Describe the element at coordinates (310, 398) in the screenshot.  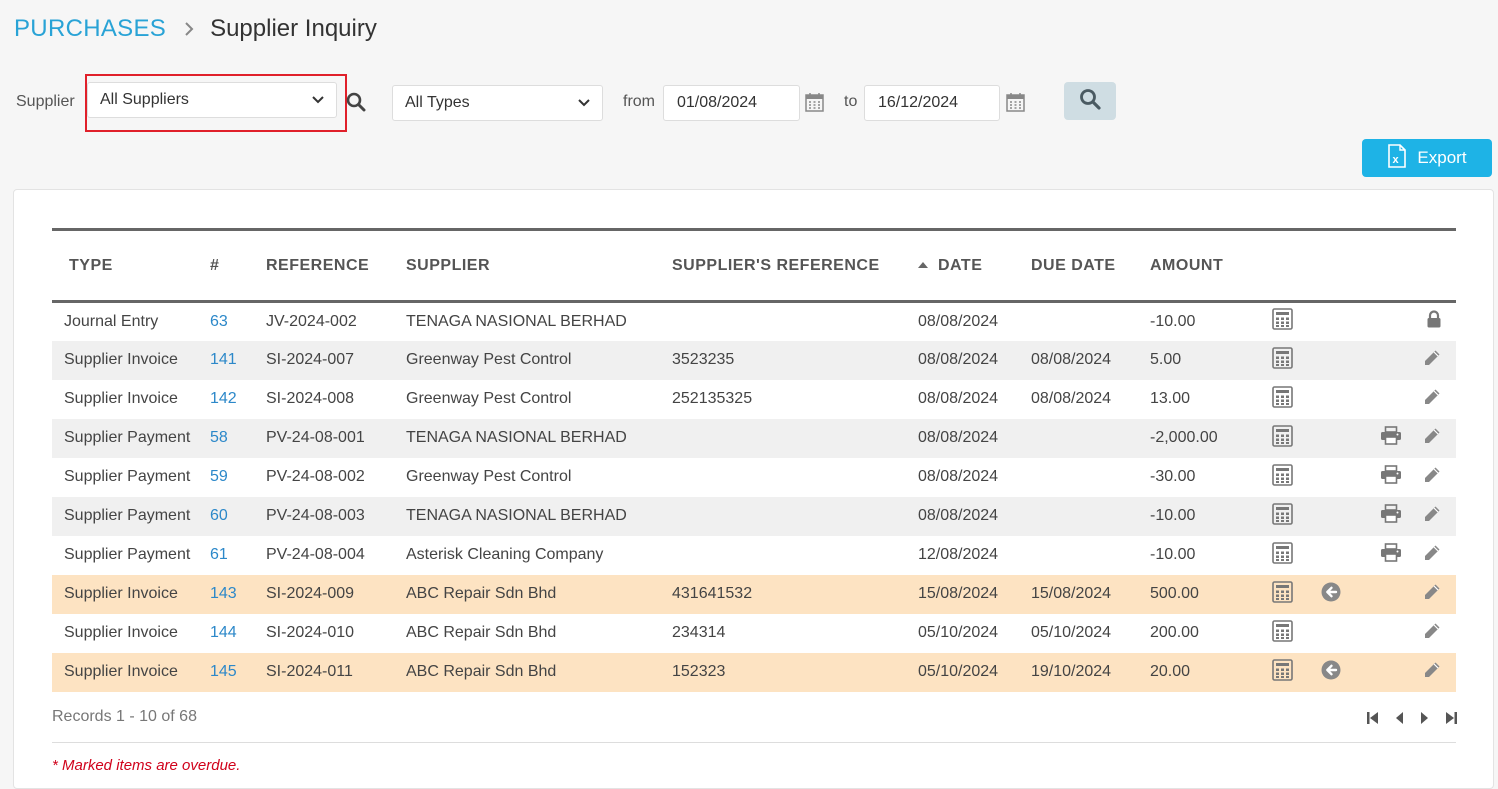
I see `cell-reference: SI-2024-008` at that location.